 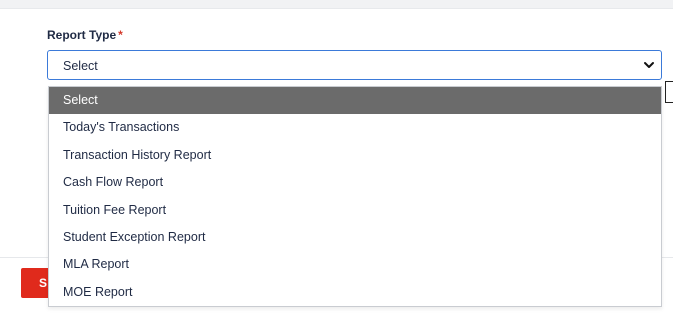 What do you see at coordinates (354, 65) in the screenshot?
I see `report-type-select: Select` at bounding box center [354, 65].